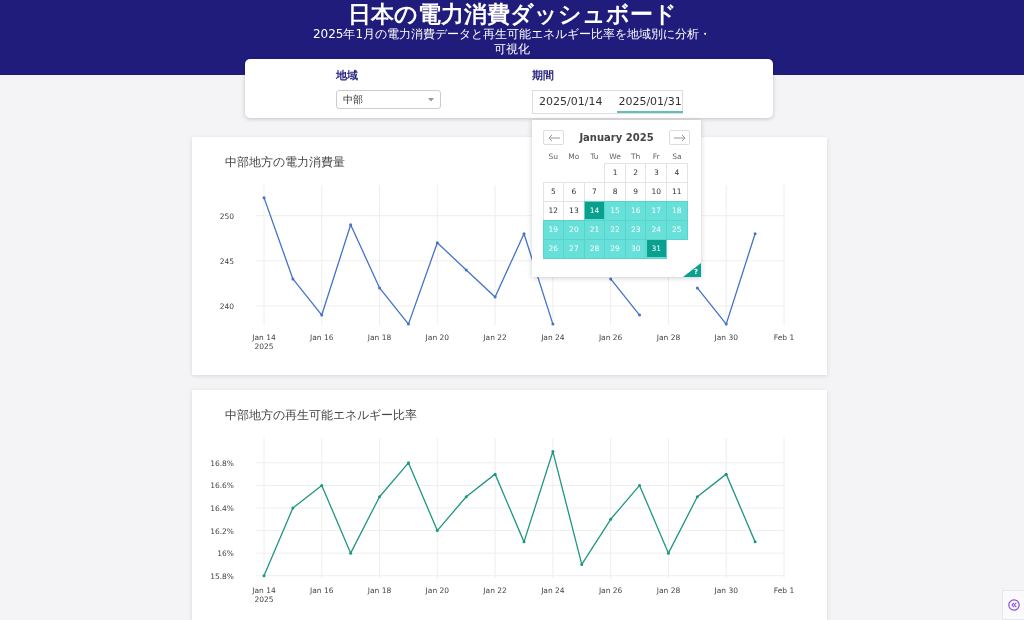 The image size is (1024, 620). I want to click on next-month-button, so click(679, 137).